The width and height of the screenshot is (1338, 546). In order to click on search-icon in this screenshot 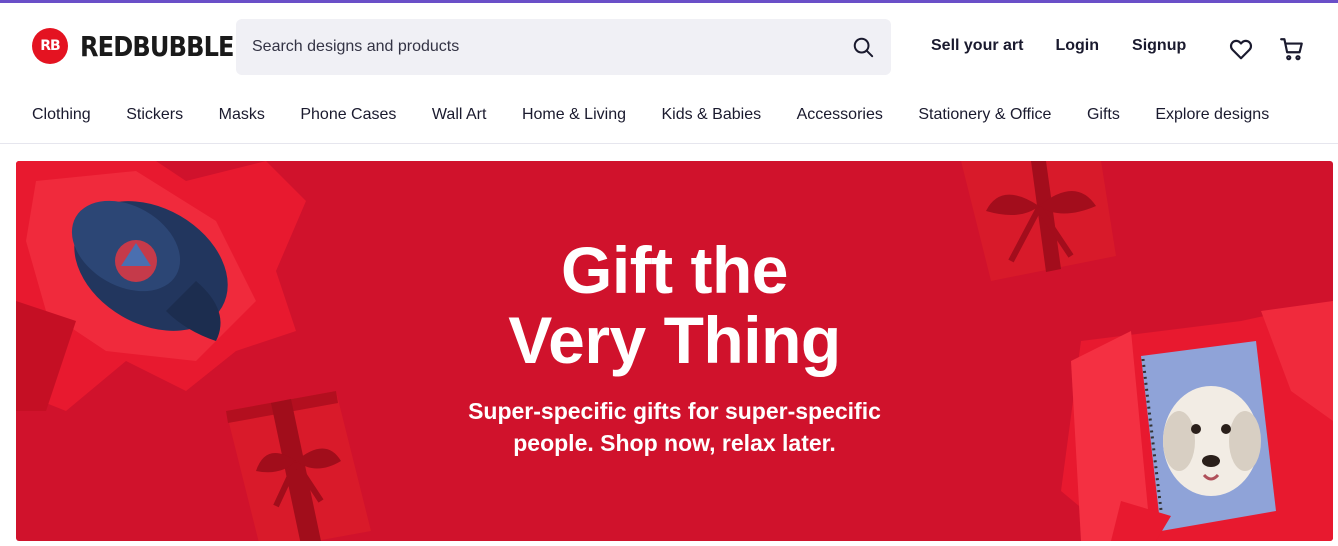, I will do `click(863, 47)`.